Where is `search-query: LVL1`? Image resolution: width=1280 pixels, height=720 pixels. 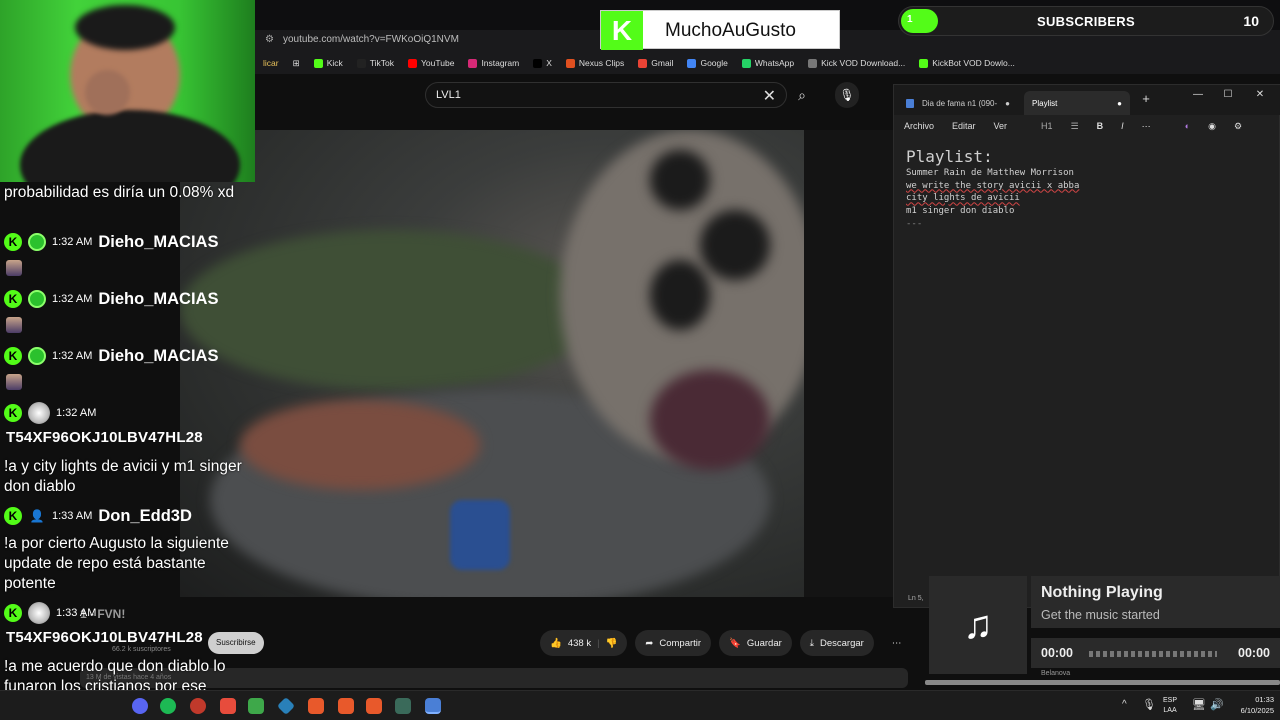 search-query: LVL1 is located at coordinates (448, 95).